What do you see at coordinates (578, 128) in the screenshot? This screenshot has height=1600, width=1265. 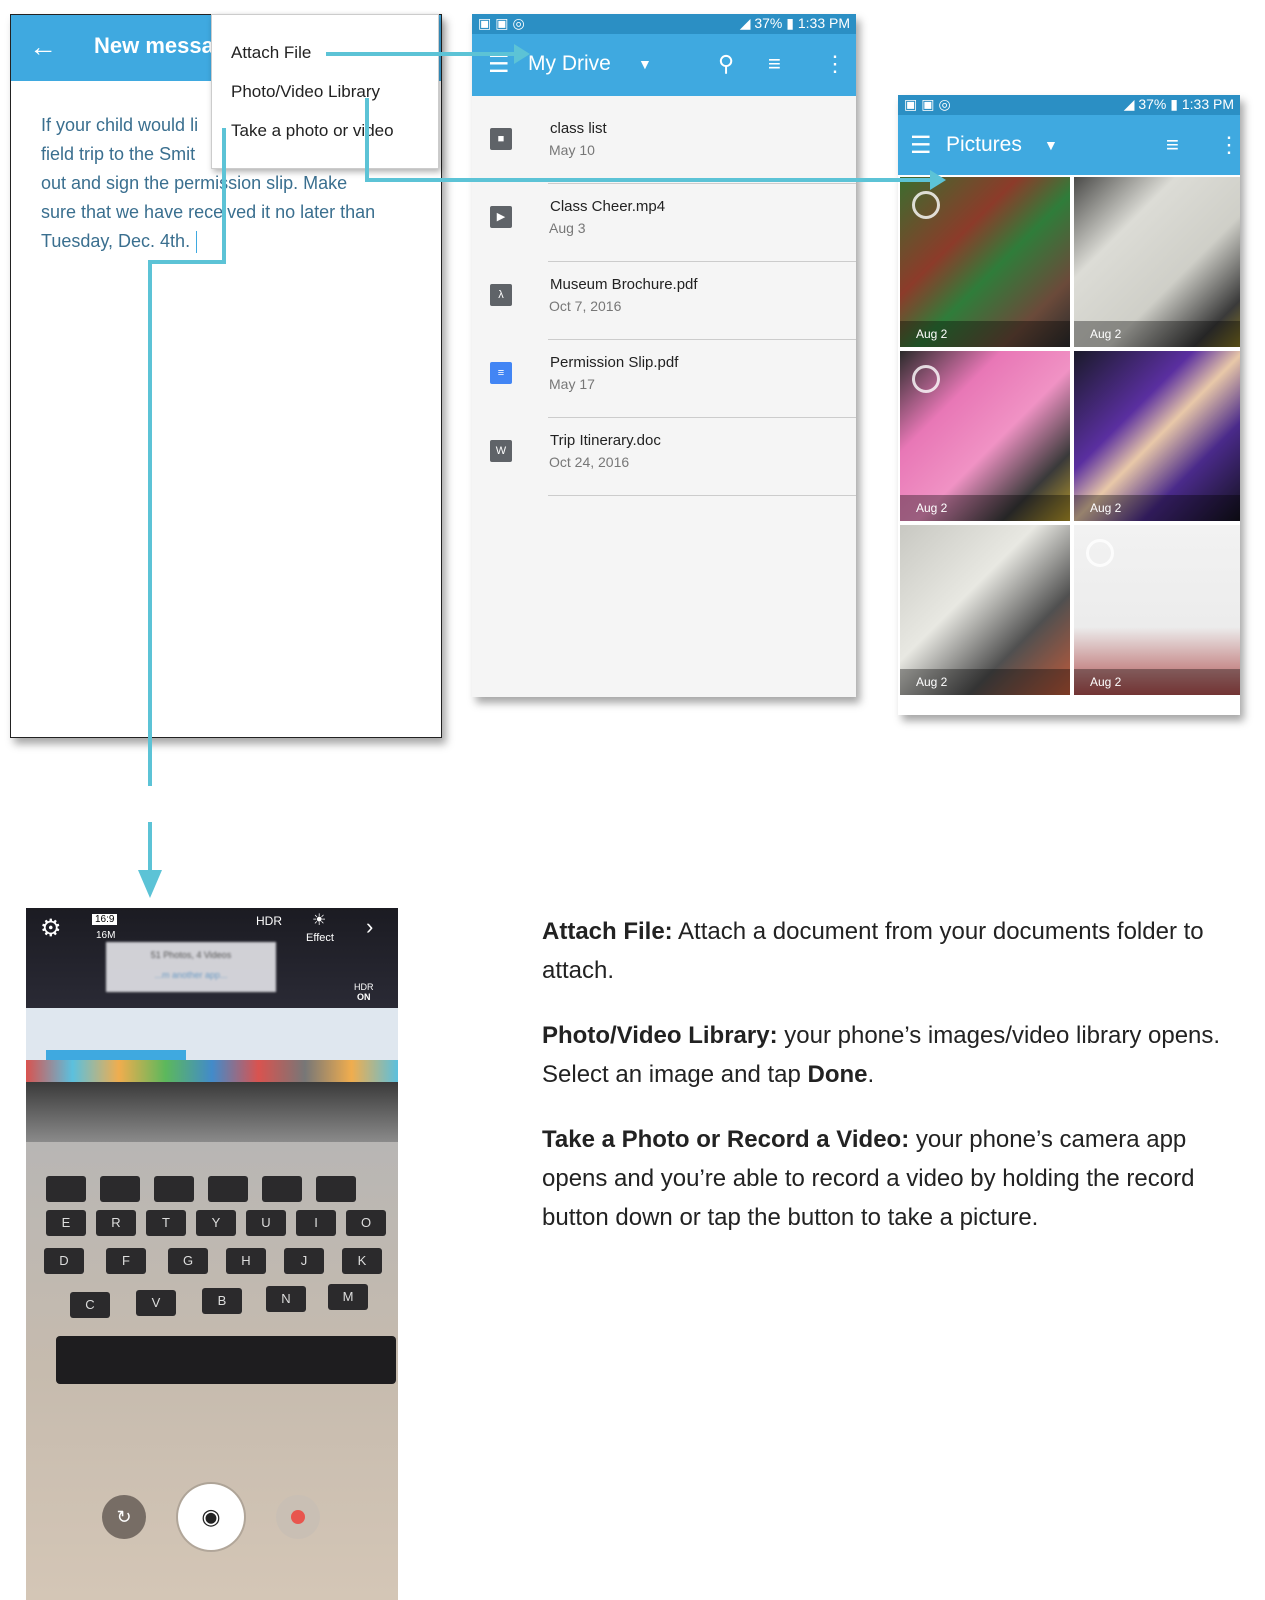 I see `file-name: class list` at bounding box center [578, 128].